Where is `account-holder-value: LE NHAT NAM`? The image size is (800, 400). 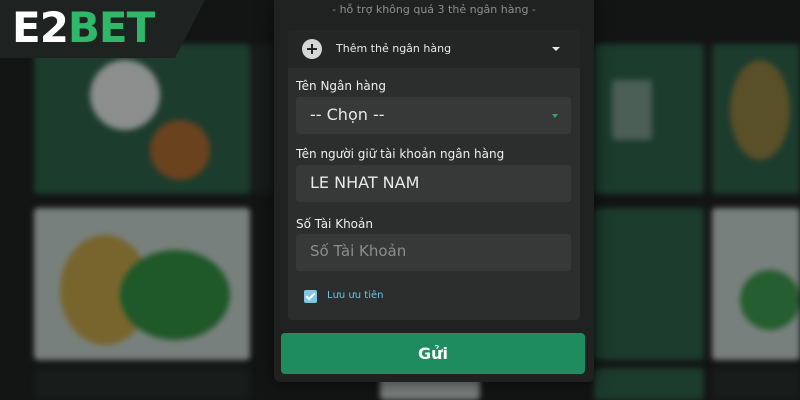
account-holder-value: LE NHAT NAM is located at coordinates (365, 182).